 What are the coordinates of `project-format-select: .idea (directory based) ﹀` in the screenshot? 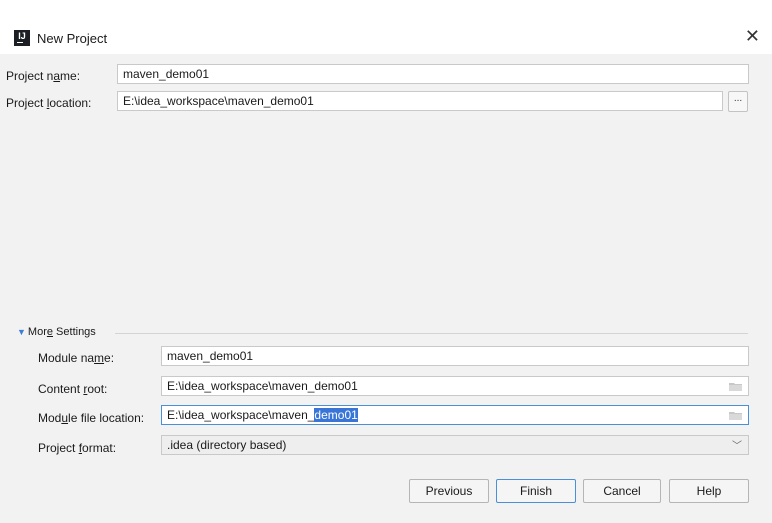 It's located at (455, 445).